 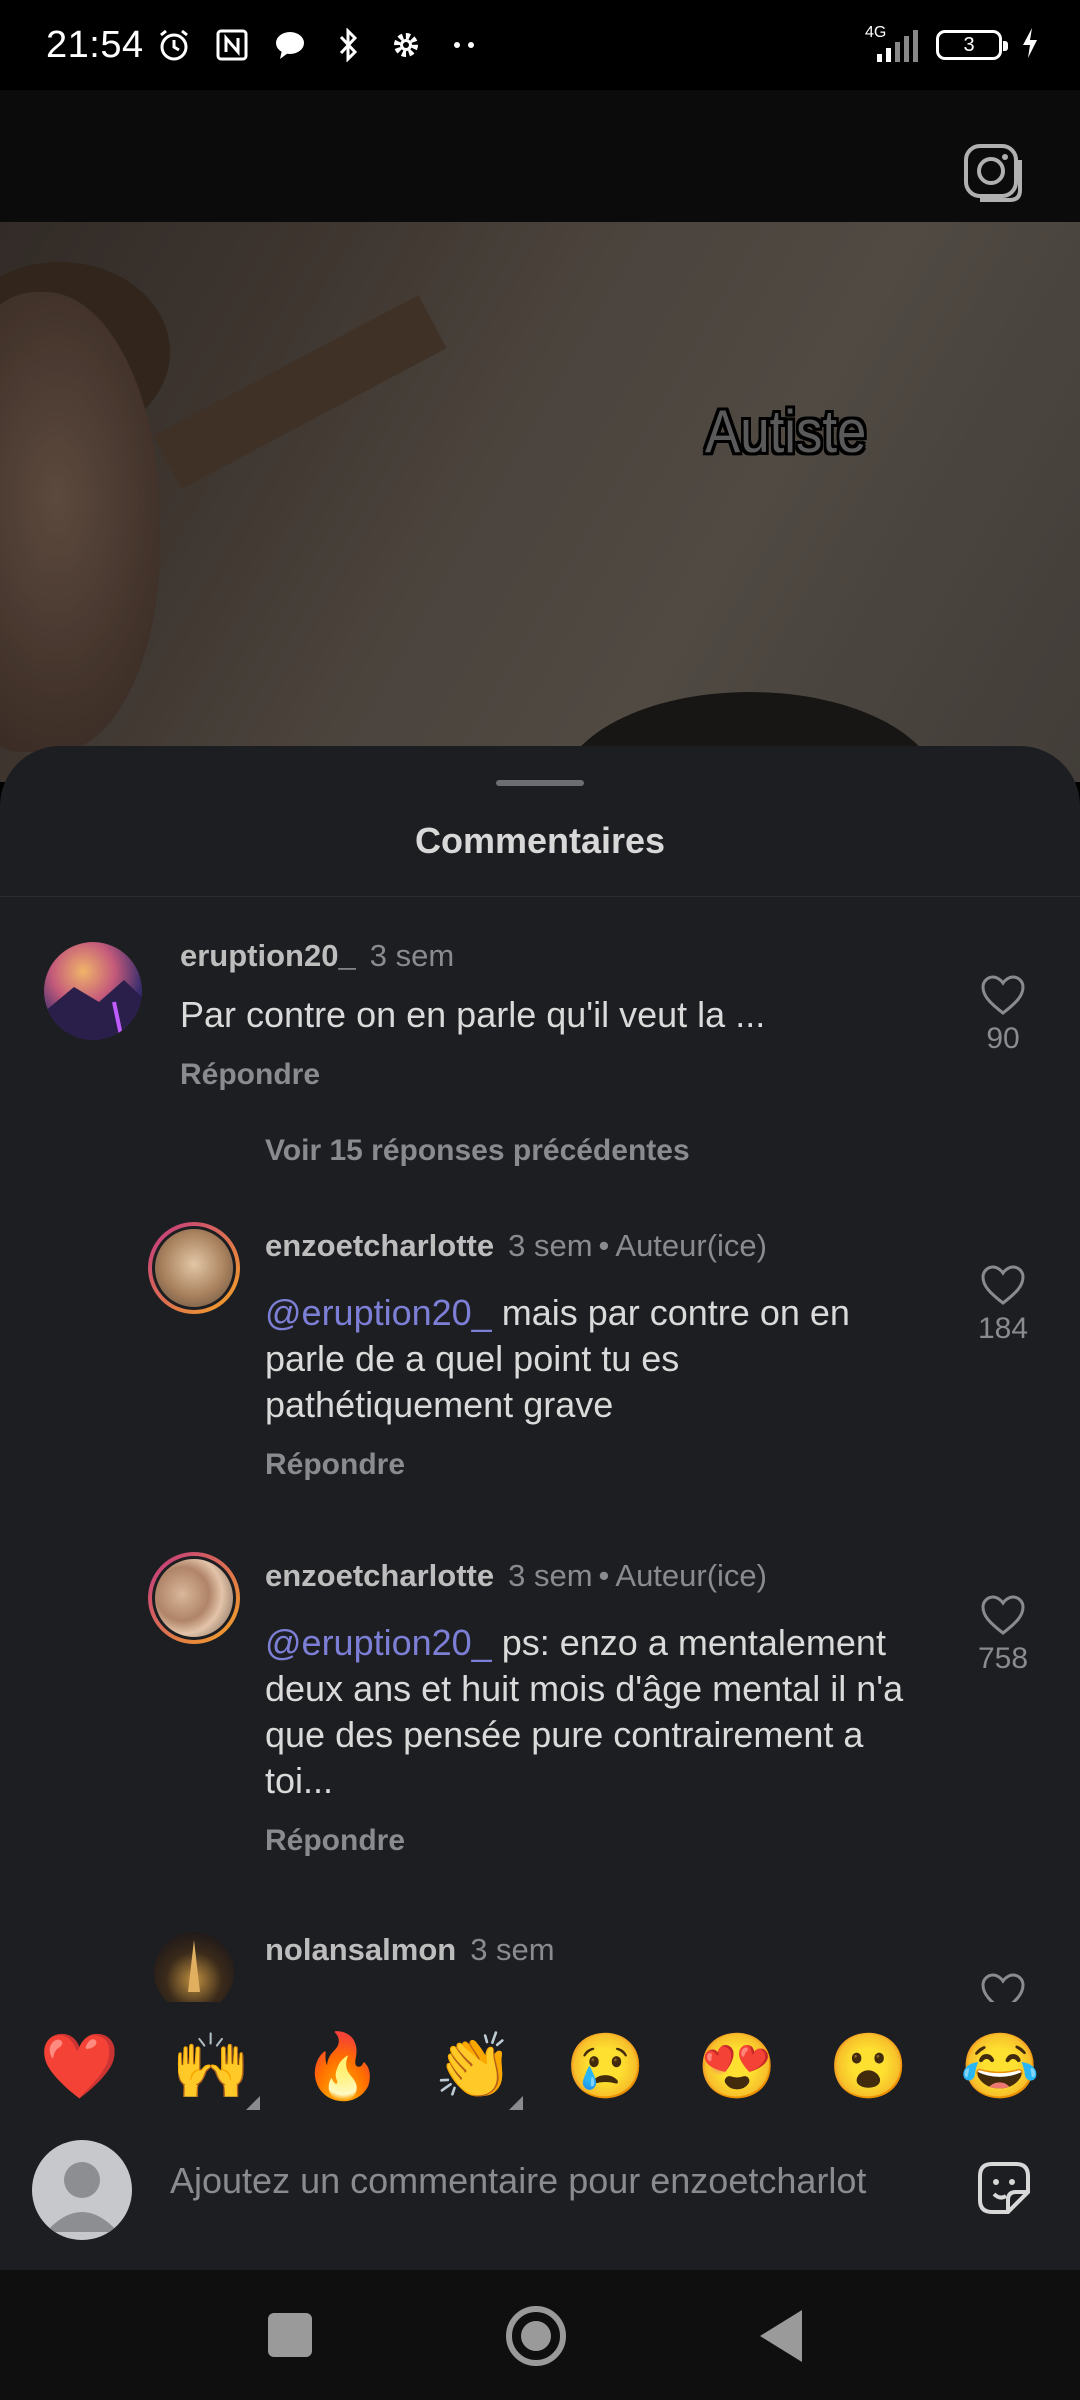 I want to click on video-caption: Autiste, so click(x=786, y=431).